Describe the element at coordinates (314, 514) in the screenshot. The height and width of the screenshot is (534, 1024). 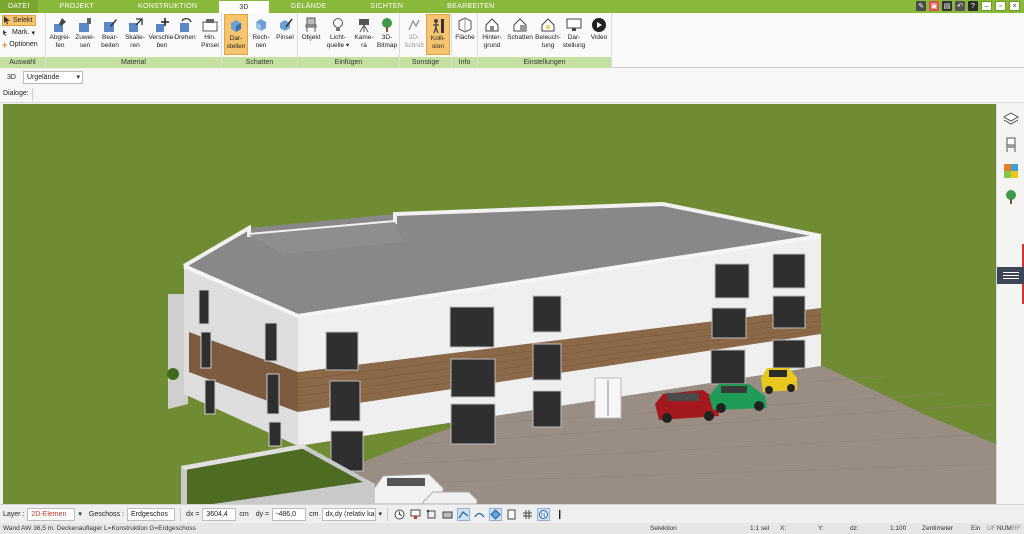
I see `dy-unit: cm` at that location.